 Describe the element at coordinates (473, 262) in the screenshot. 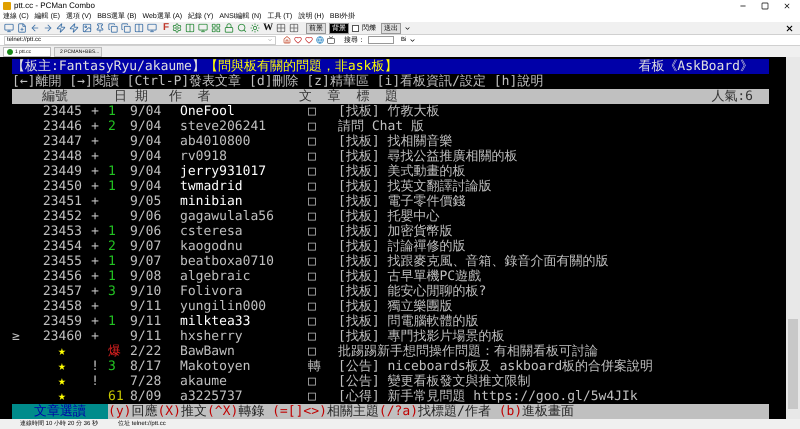

I see `article-title: [找板] 找跟麥克風、音箱、錄音介面有關的版` at that location.